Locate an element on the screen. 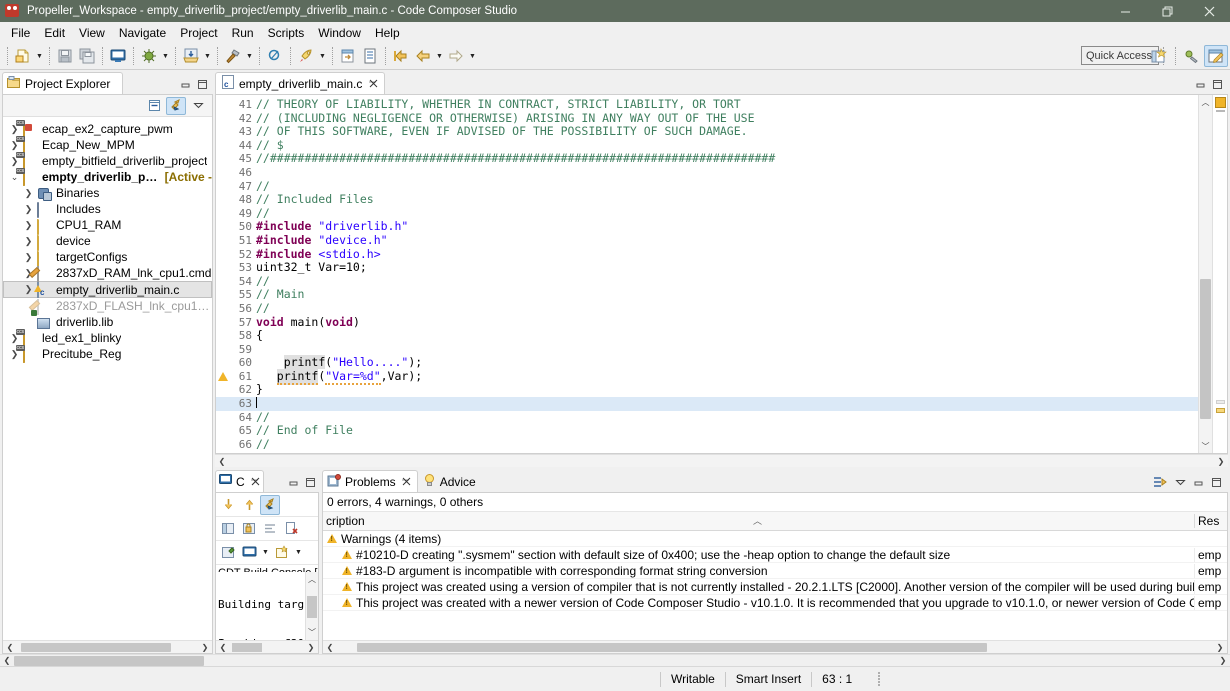  code-line: 66 // is located at coordinates (707, 444).